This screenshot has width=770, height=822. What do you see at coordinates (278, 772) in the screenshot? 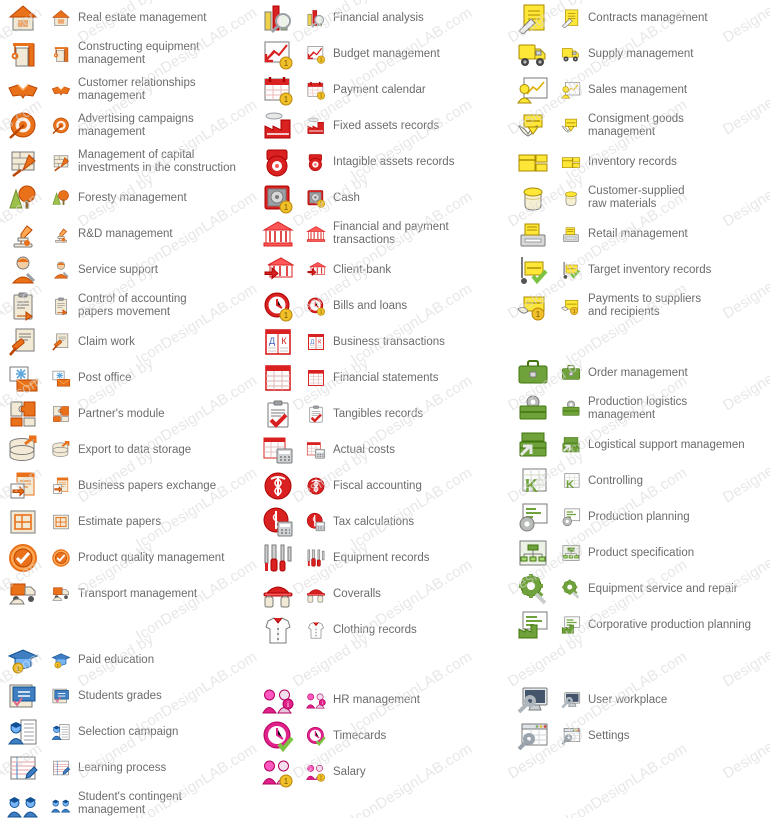
I see `people-coin-icon: 1` at bounding box center [278, 772].